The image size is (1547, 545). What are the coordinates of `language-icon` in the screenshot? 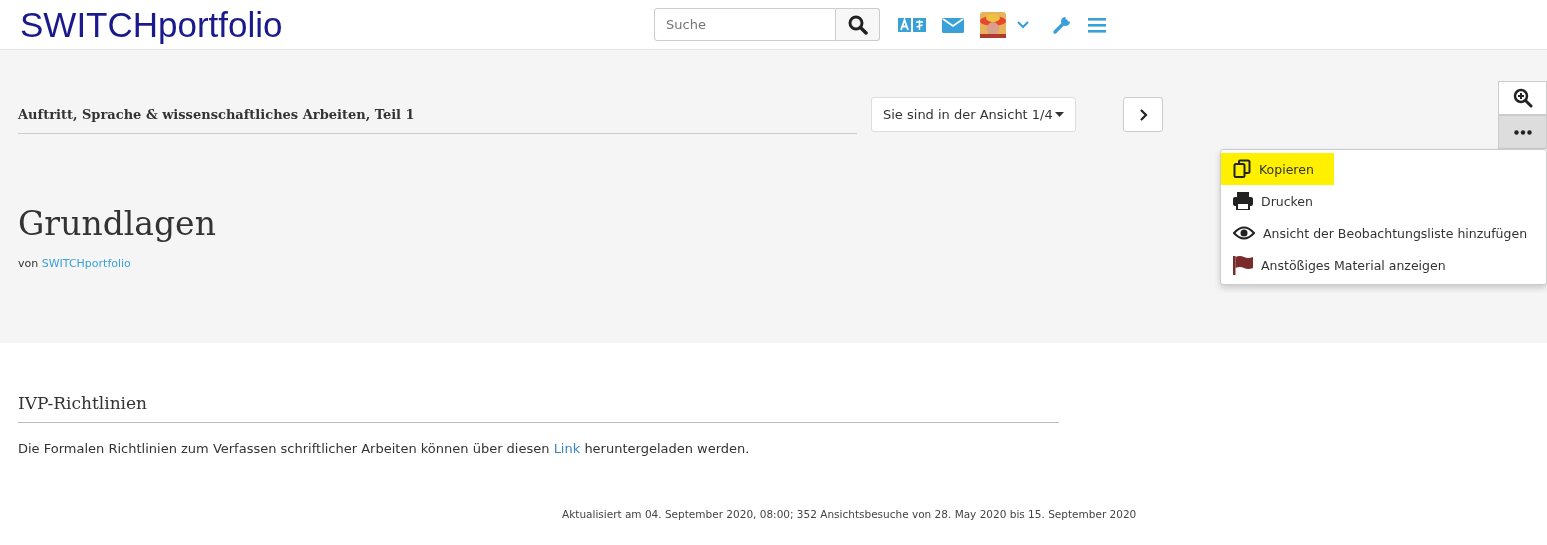 It's located at (912, 24).